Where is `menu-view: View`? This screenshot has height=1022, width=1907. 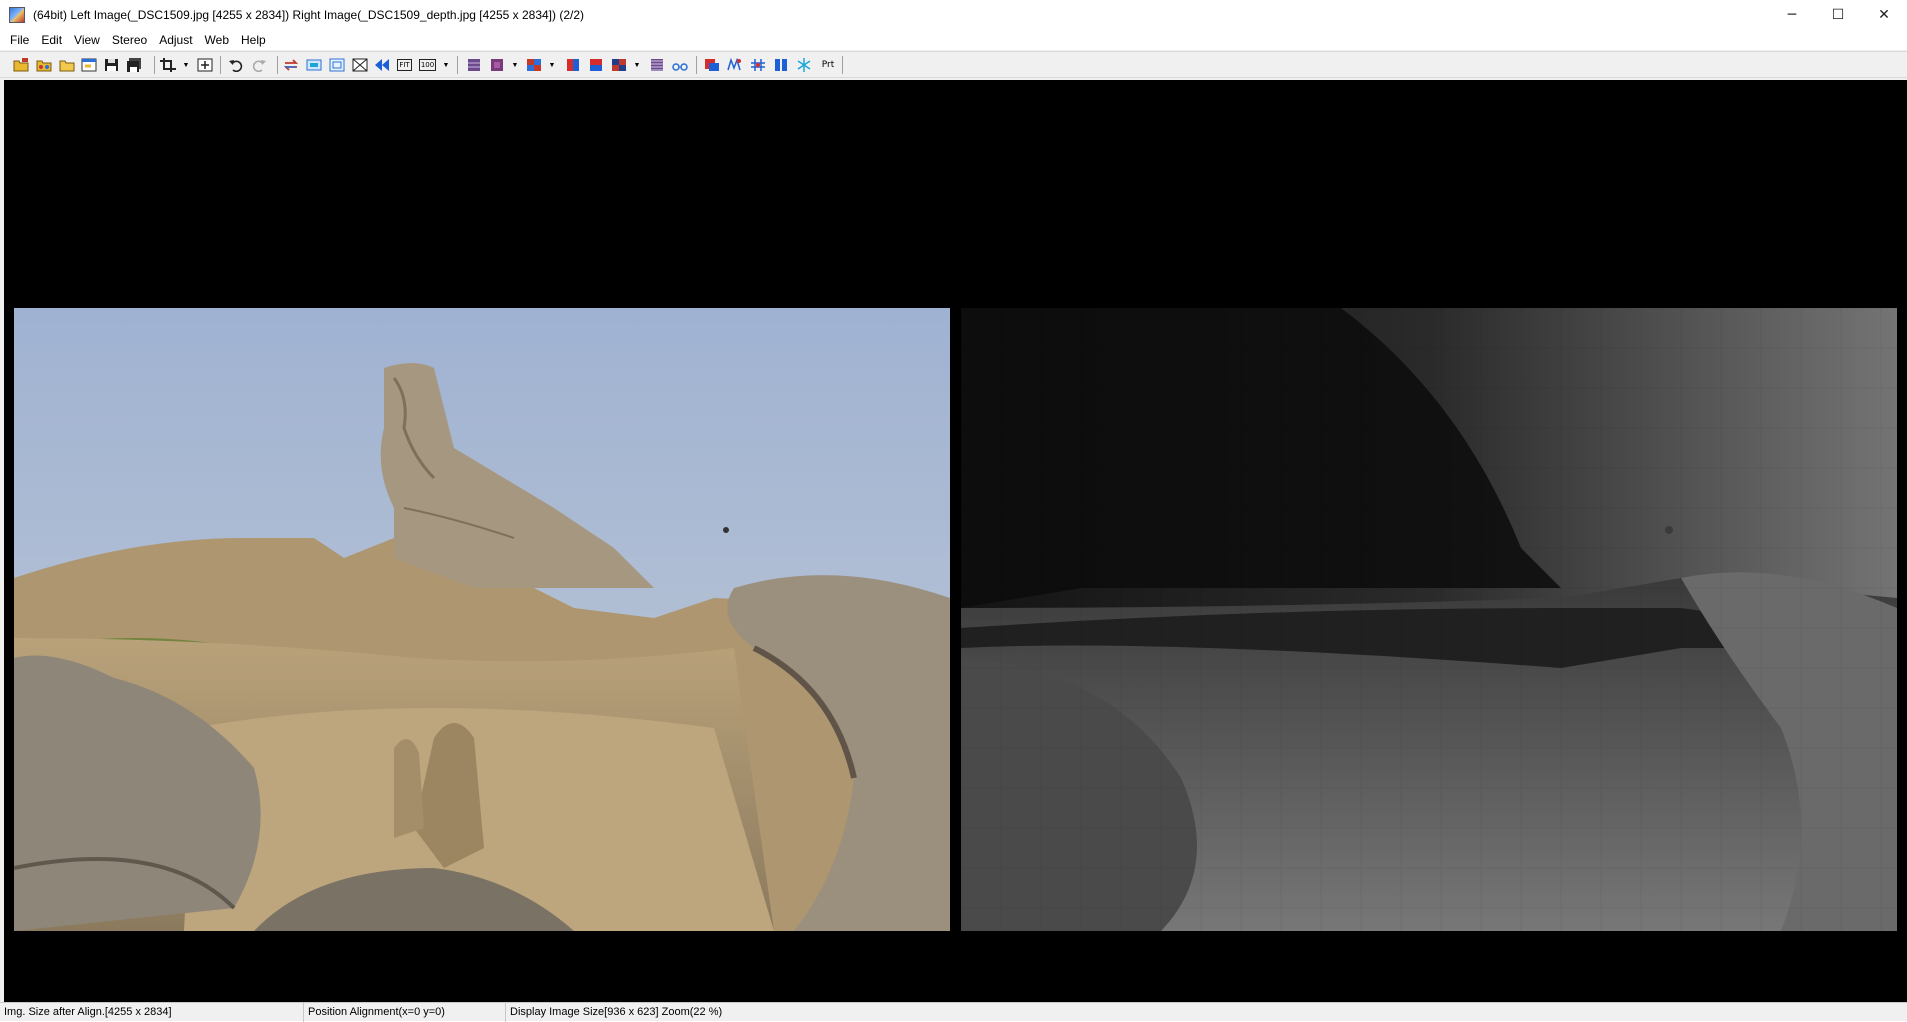
menu-view: View is located at coordinates (87, 40).